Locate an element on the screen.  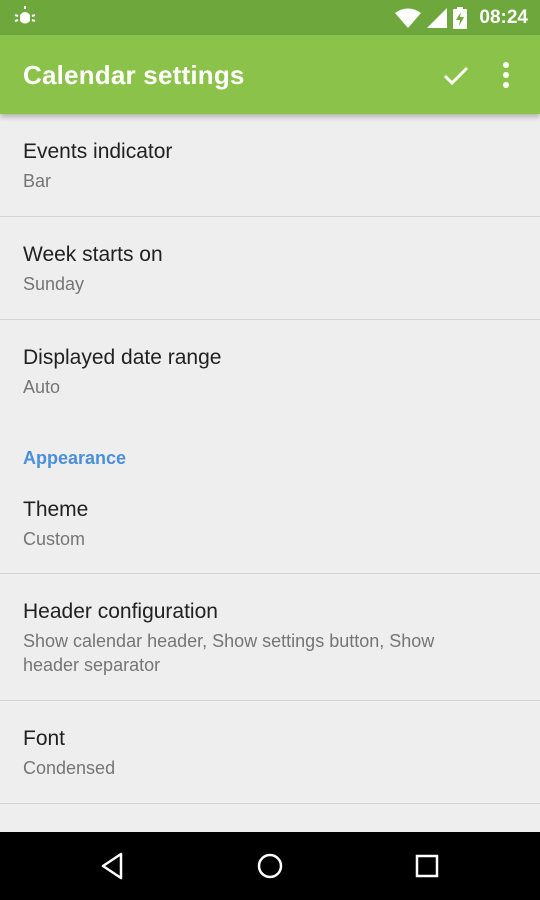
status-bar: 08:24 is located at coordinates (270, 17).